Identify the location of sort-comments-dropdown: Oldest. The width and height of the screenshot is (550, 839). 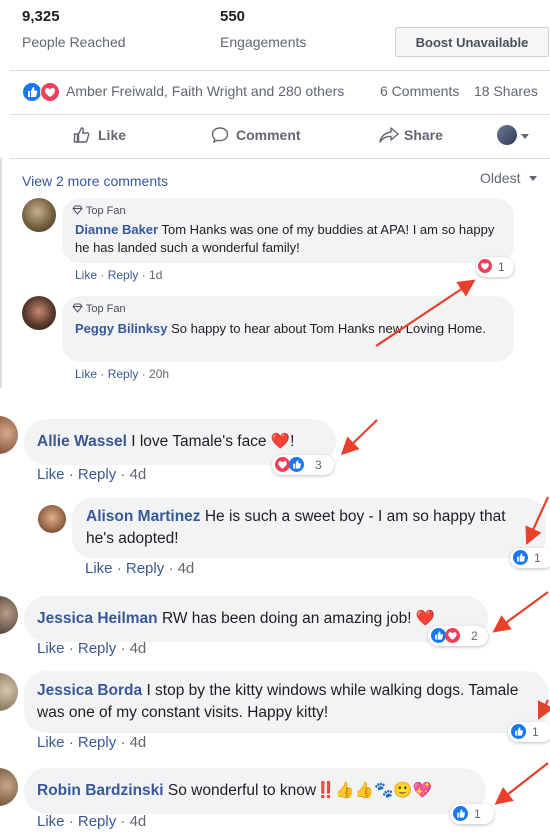
(508, 178).